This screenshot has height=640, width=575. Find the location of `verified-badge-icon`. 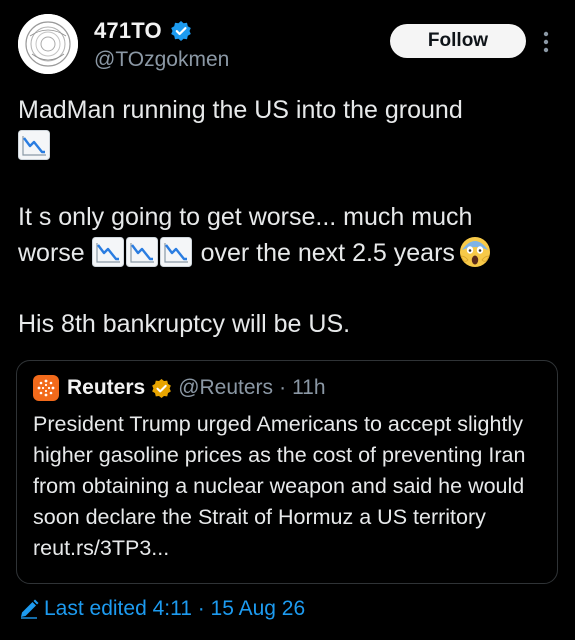

verified-badge-icon is located at coordinates (181, 31).